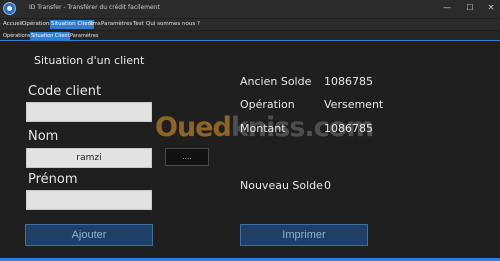  I want to click on code-client-label: Code client, so click(65, 91).